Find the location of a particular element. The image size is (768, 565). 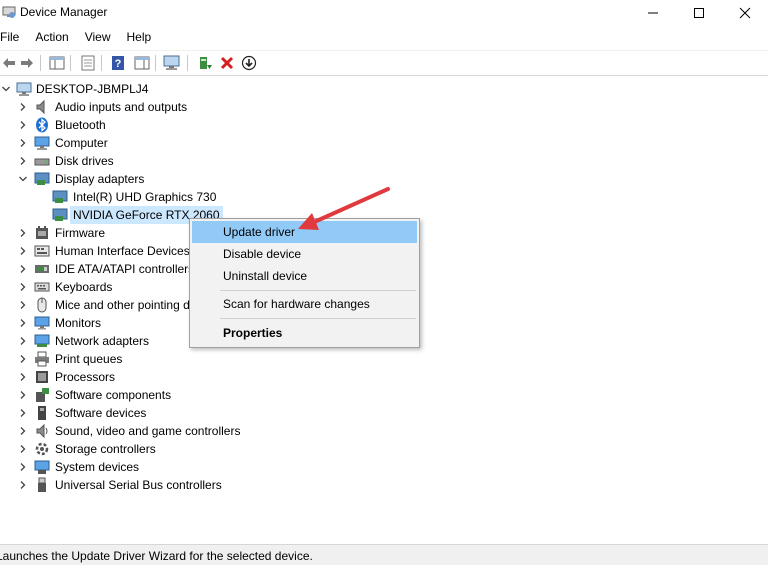

console-tree-icon is located at coordinates (57, 63).